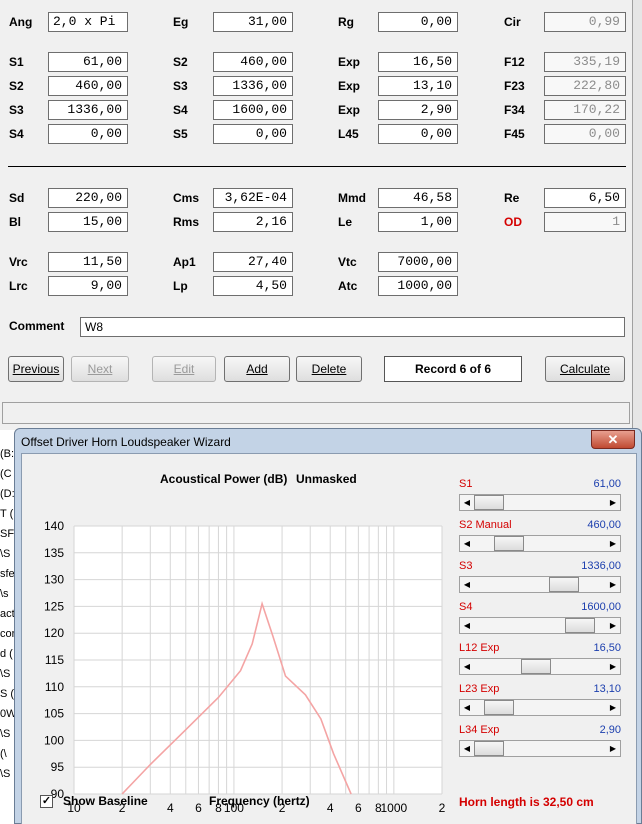 This screenshot has width=642, height=824. What do you see at coordinates (418, 110) in the screenshot?
I see `field-exp-input: 2,90` at bounding box center [418, 110].